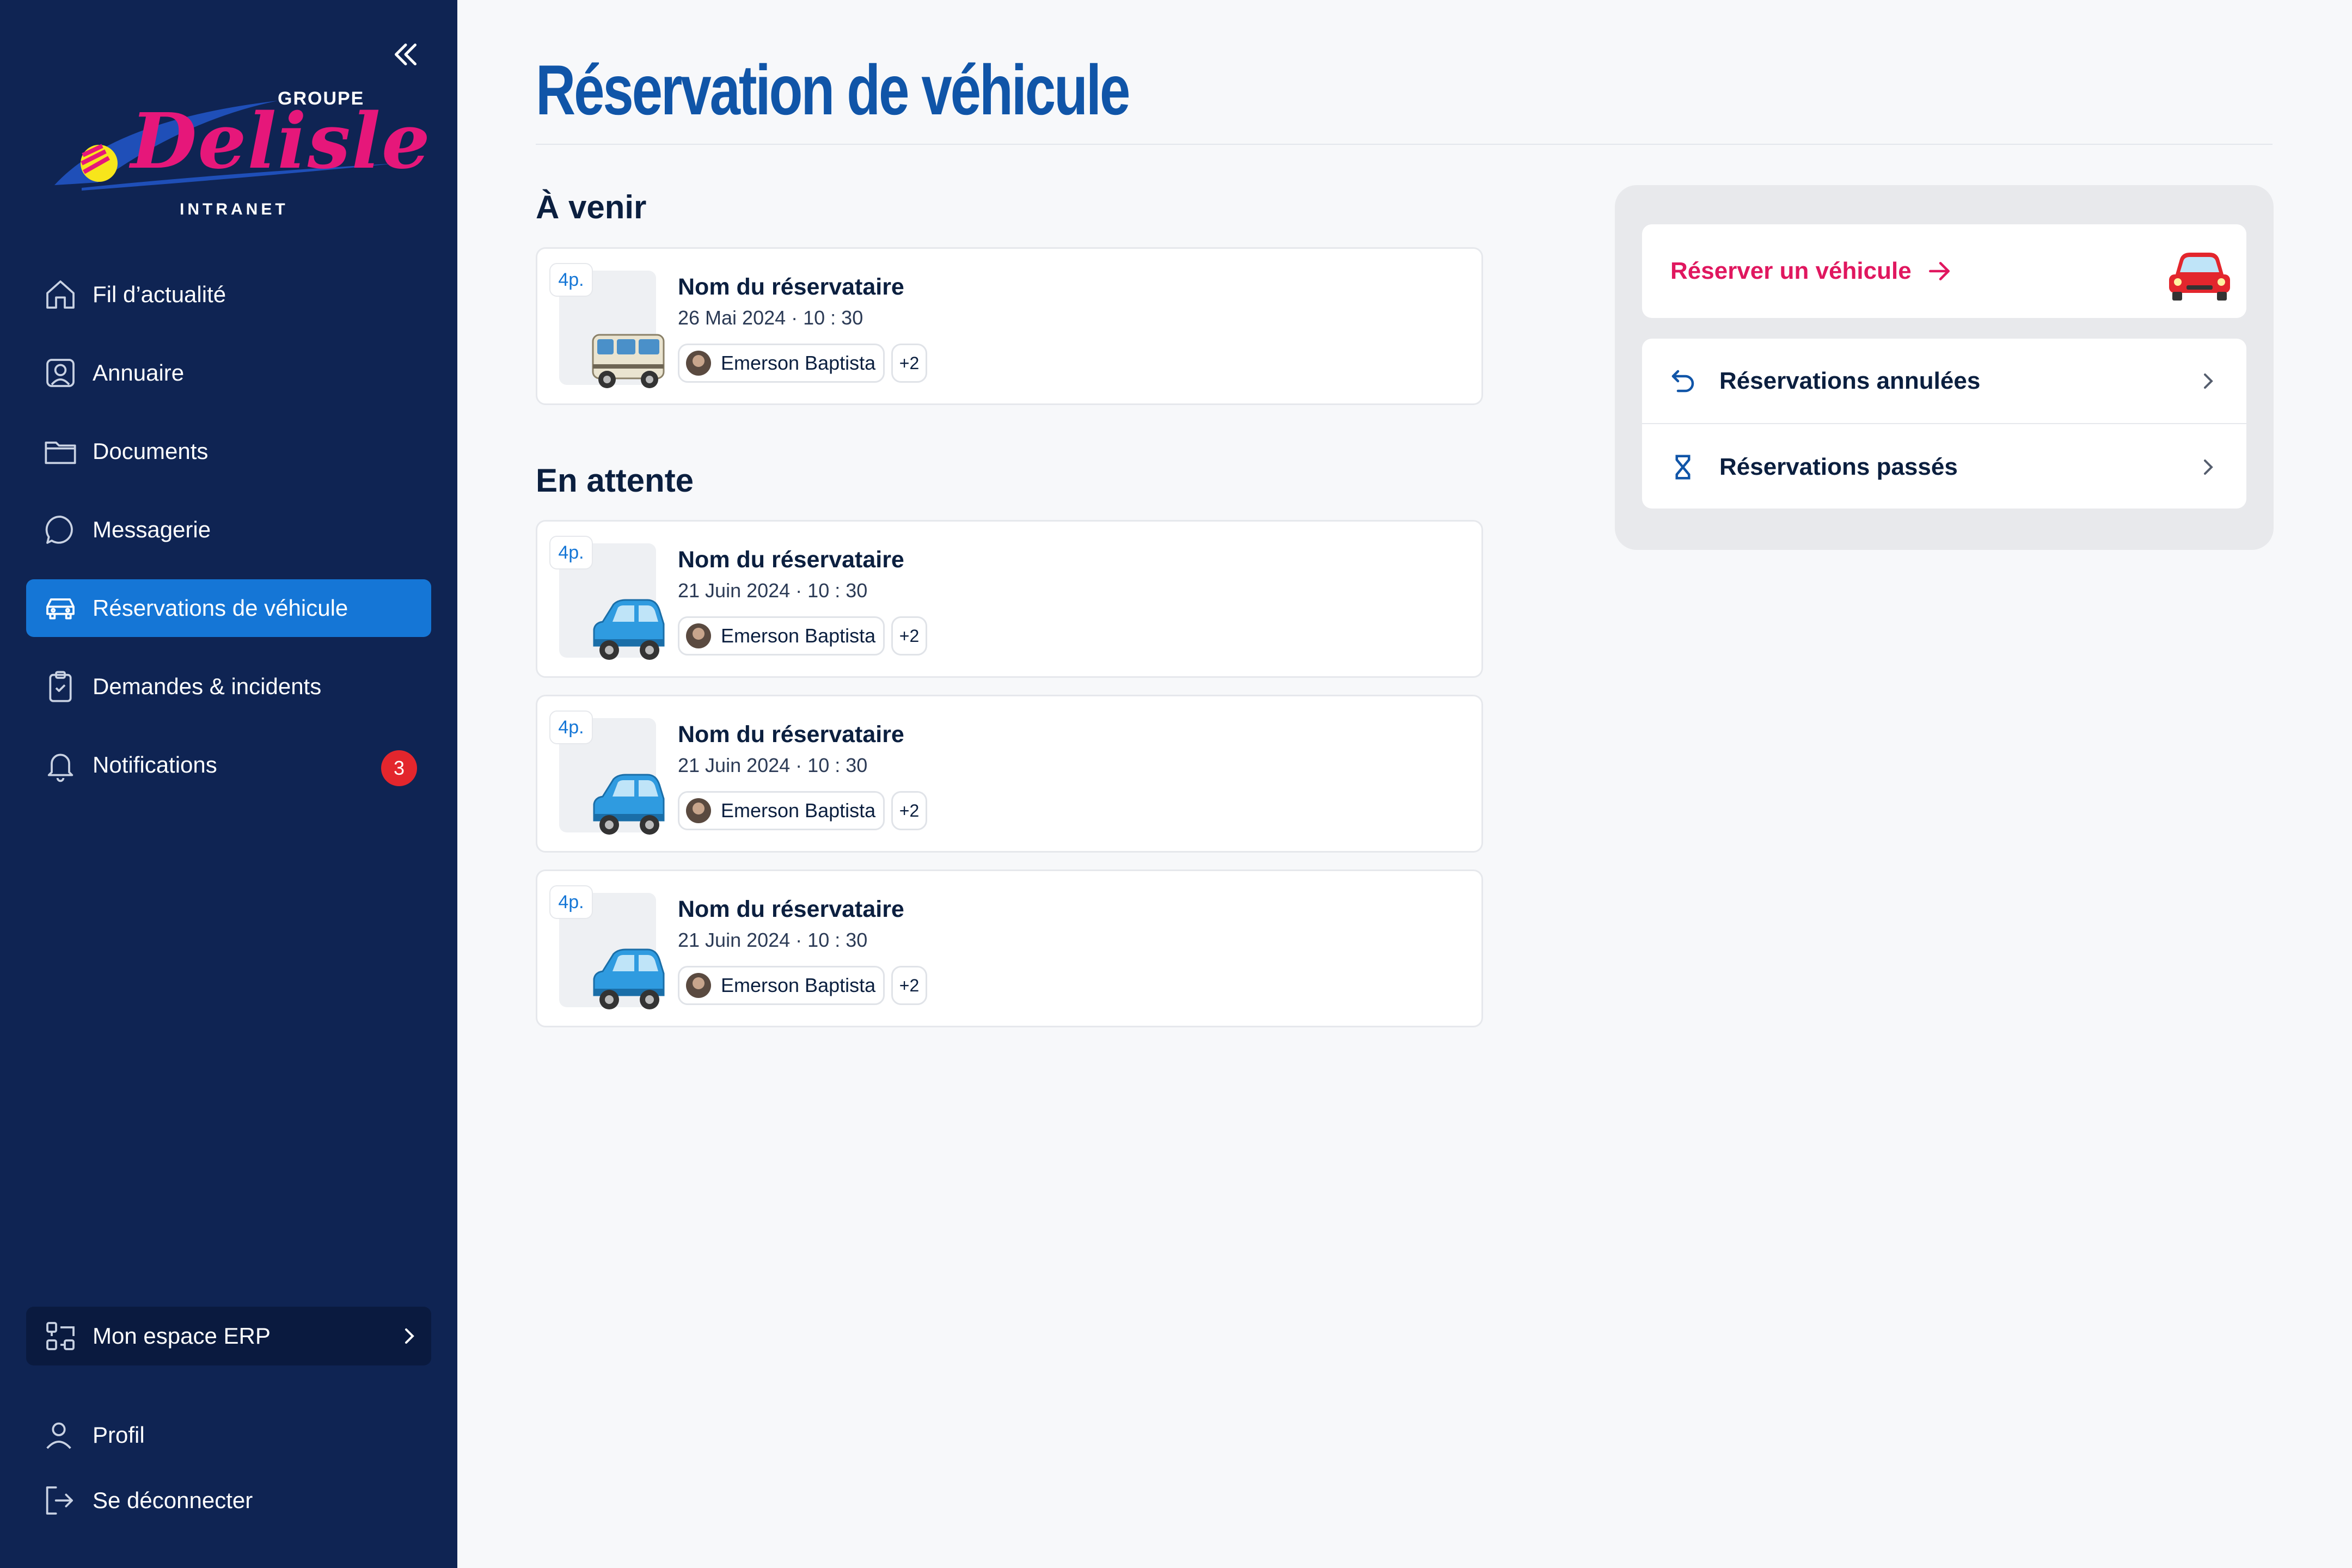 Image resolution: width=2352 pixels, height=1568 pixels. Describe the element at coordinates (182, 1336) in the screenshot. I see `erp-label: Mon espace ERP` at that location.